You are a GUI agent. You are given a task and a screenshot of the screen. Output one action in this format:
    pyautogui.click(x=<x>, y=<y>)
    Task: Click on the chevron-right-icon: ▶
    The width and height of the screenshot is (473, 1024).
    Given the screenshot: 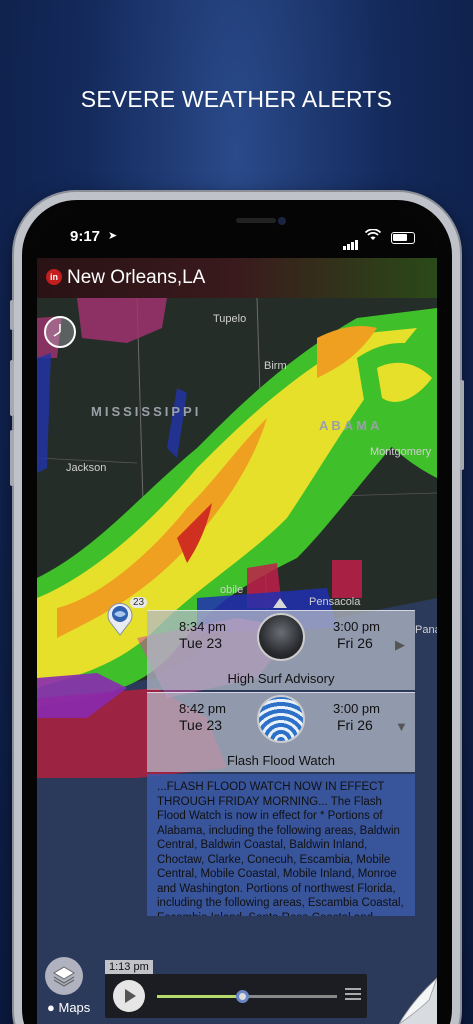 What is the action you would take?
    pyautogui.click(x=400, y=645)
    